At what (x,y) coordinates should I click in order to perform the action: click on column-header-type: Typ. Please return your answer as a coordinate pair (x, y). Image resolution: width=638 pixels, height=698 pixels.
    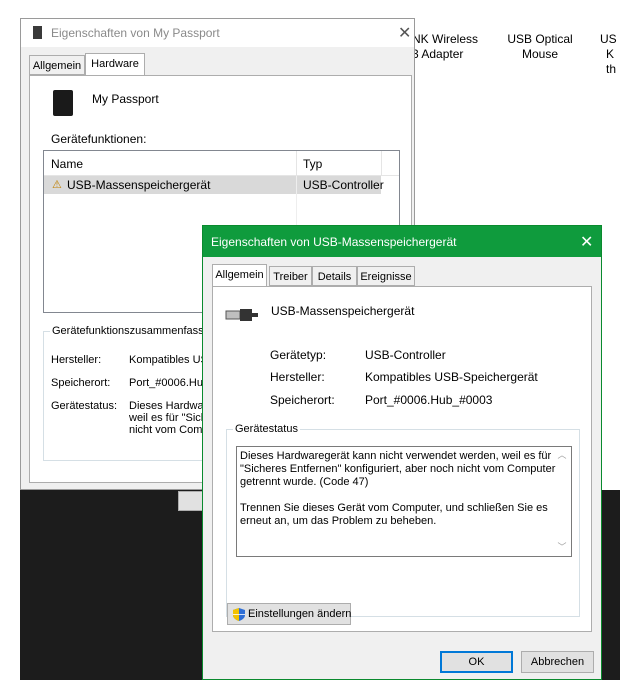
    Looking at the image, I should click on (312, 164).